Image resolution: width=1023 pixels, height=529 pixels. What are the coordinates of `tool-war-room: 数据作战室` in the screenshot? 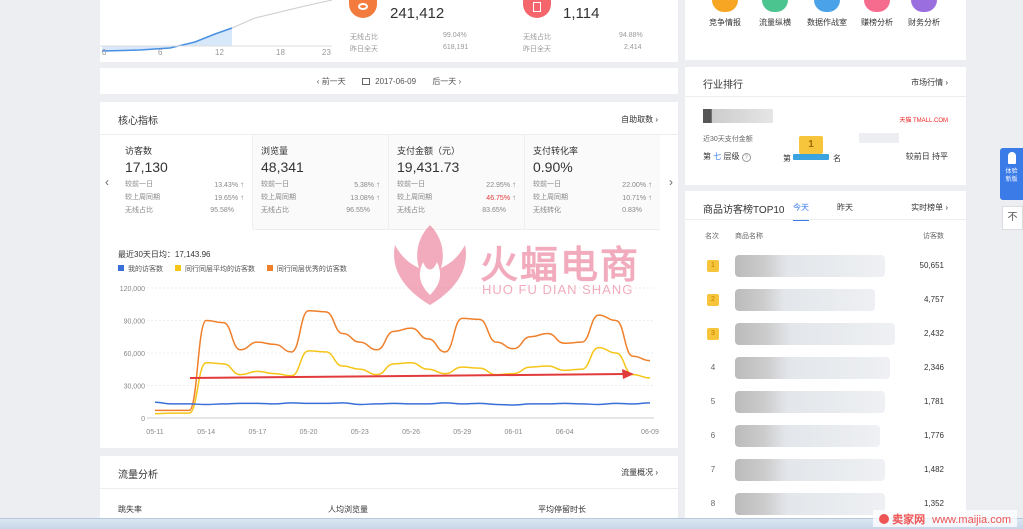 It's located at (827, 14).